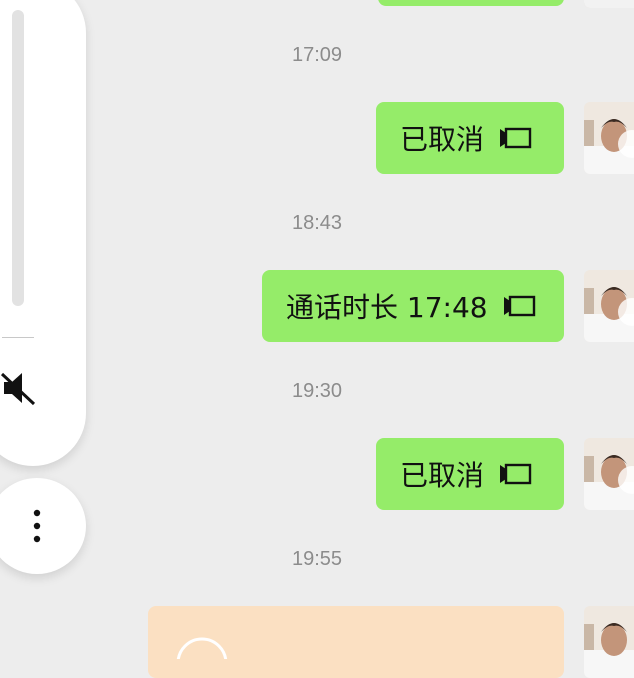 The image size is (634, 678). What do you see at coordinates (356, 642) in the screenshot?
I see `transfer-bubble` at bounding box center [356, 642].